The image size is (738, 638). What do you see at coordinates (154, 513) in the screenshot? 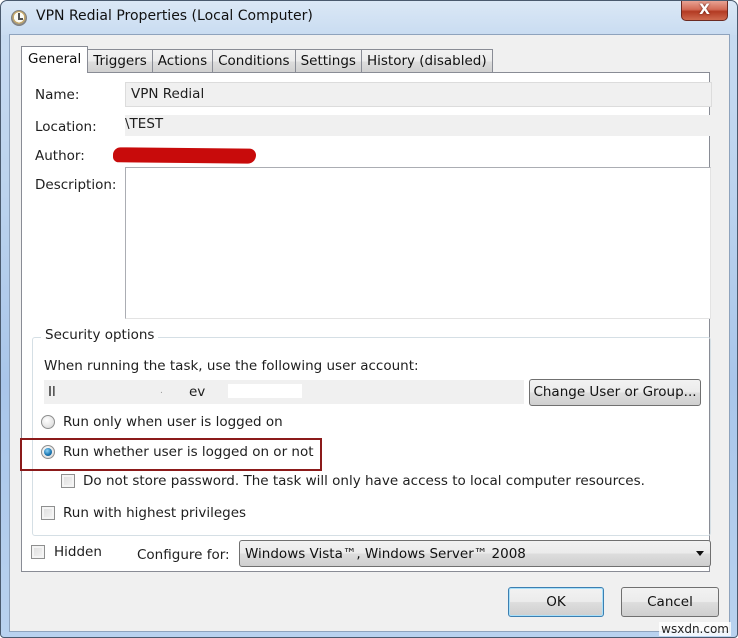
I see `run-highest-privileges-label: Run with highest privileges` at bounding box center [154, 513].